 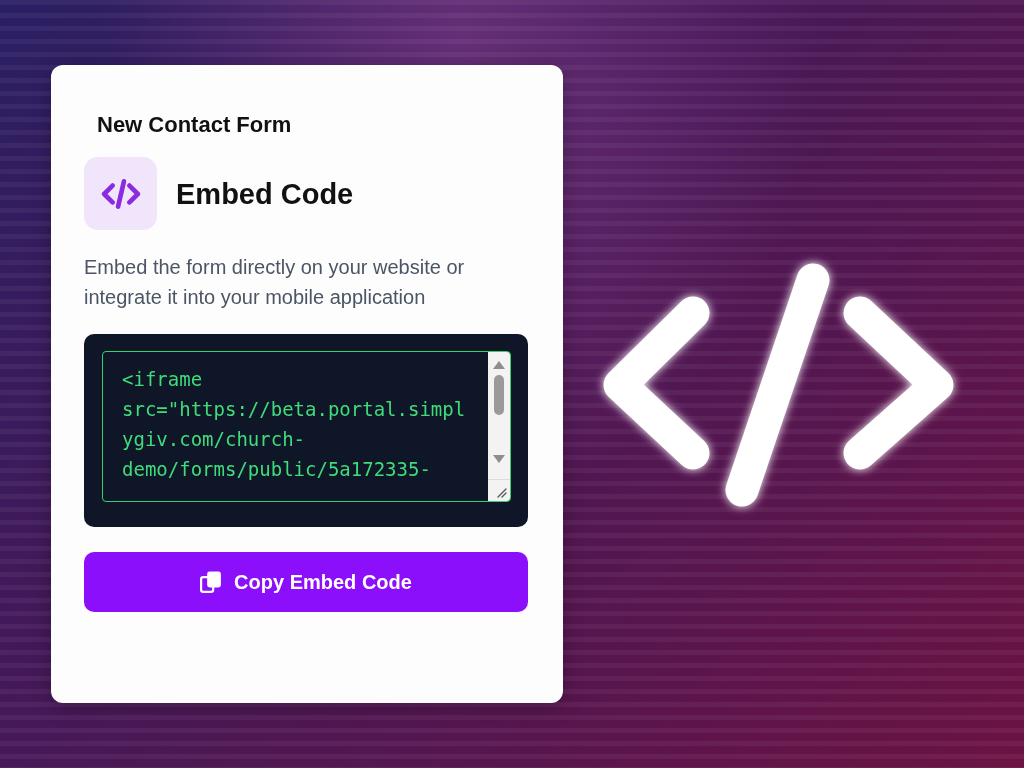 I want to click on scroll-up-icon, so click(x=499, y=365).